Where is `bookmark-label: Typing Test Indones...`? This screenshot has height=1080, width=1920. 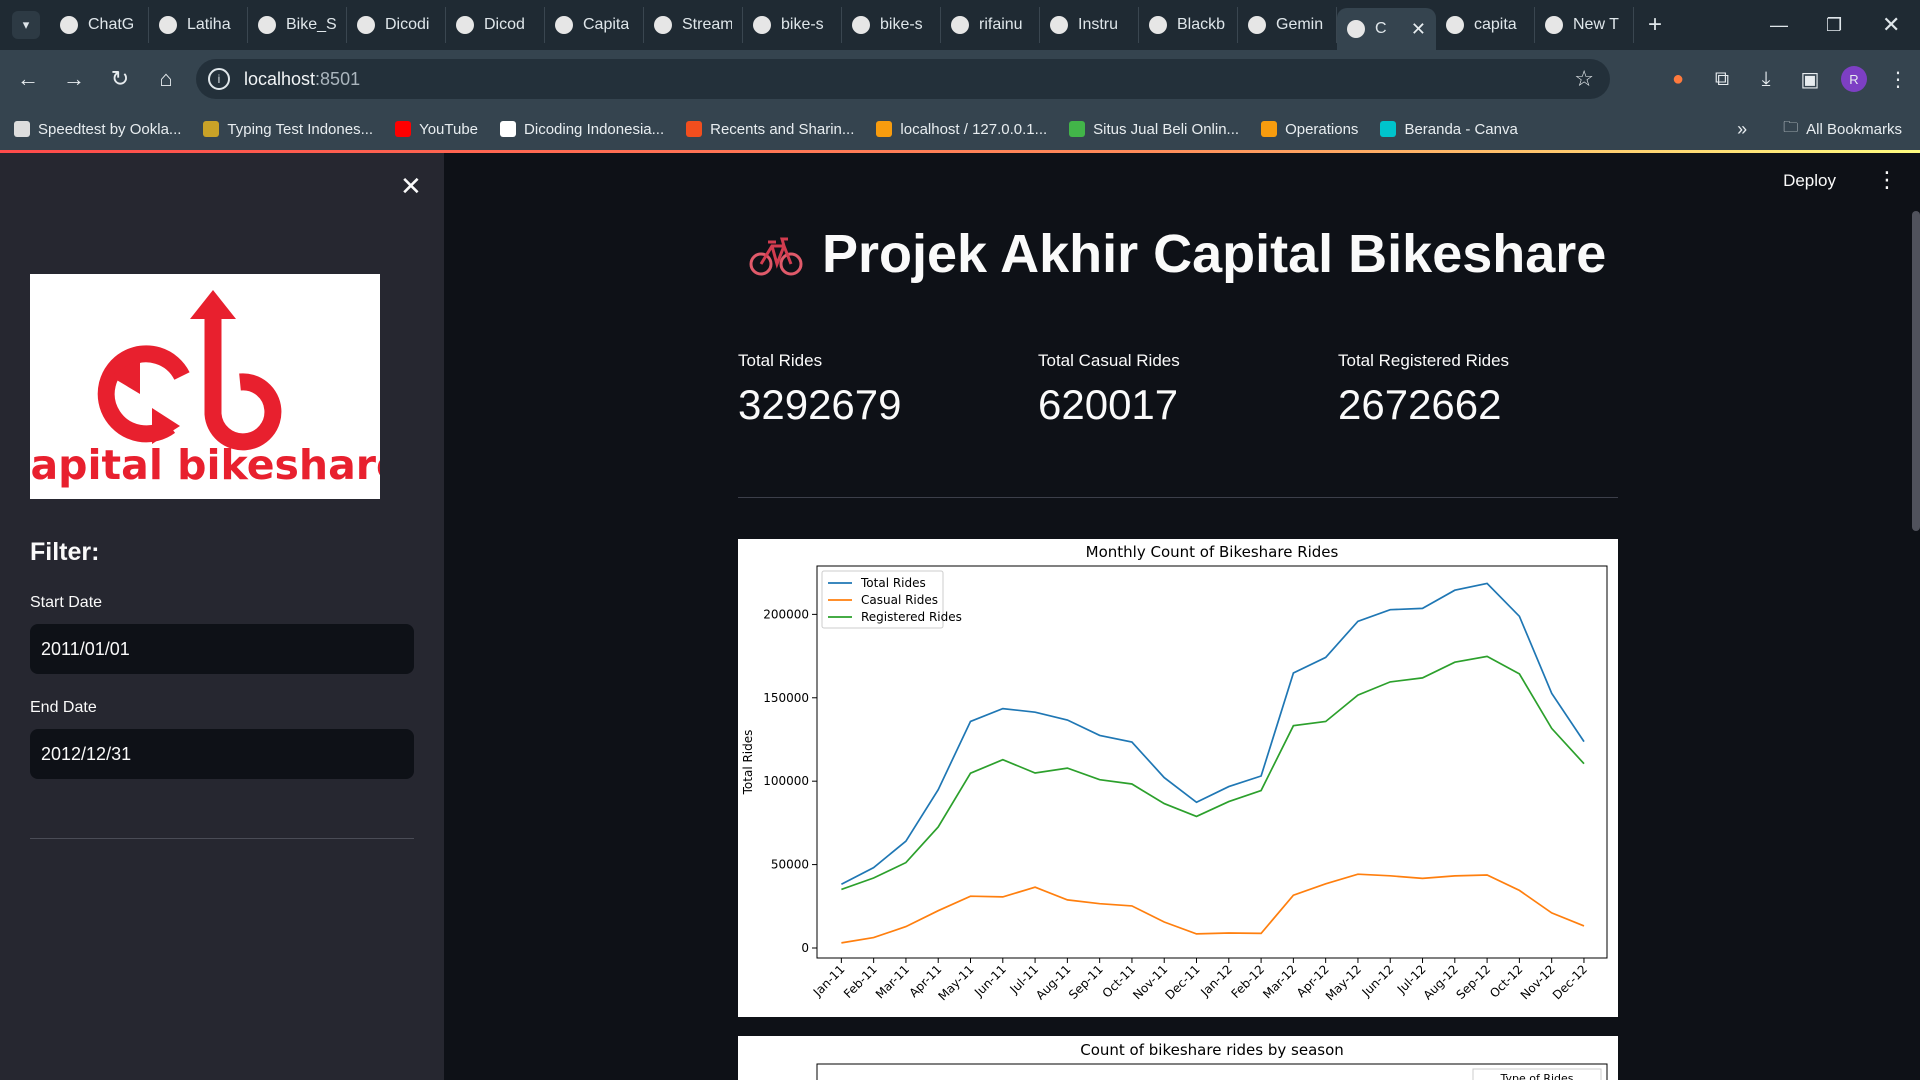
bookmark-label: Typing Test Indones... is located at coordinates (300, 129).